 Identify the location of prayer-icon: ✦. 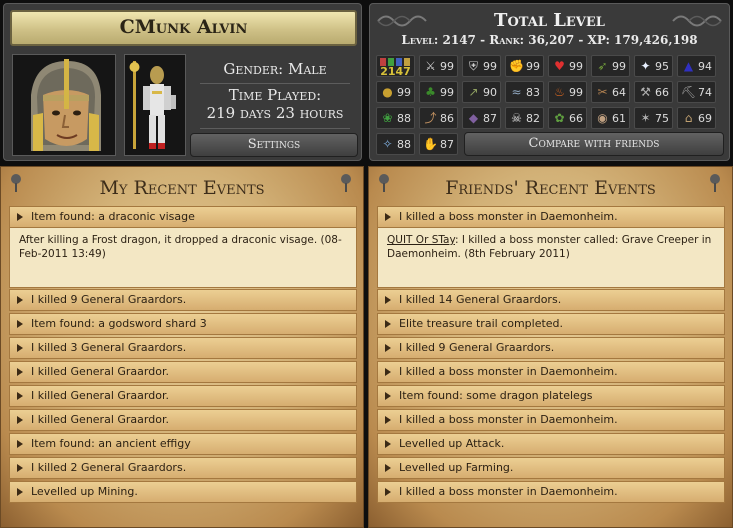
(645, 66).